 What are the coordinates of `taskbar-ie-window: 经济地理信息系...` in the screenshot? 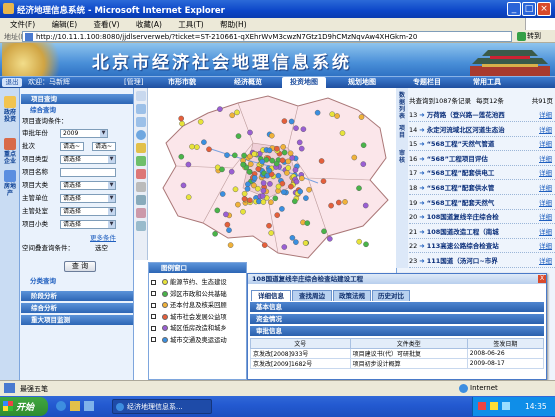 It's located at (162, 406).